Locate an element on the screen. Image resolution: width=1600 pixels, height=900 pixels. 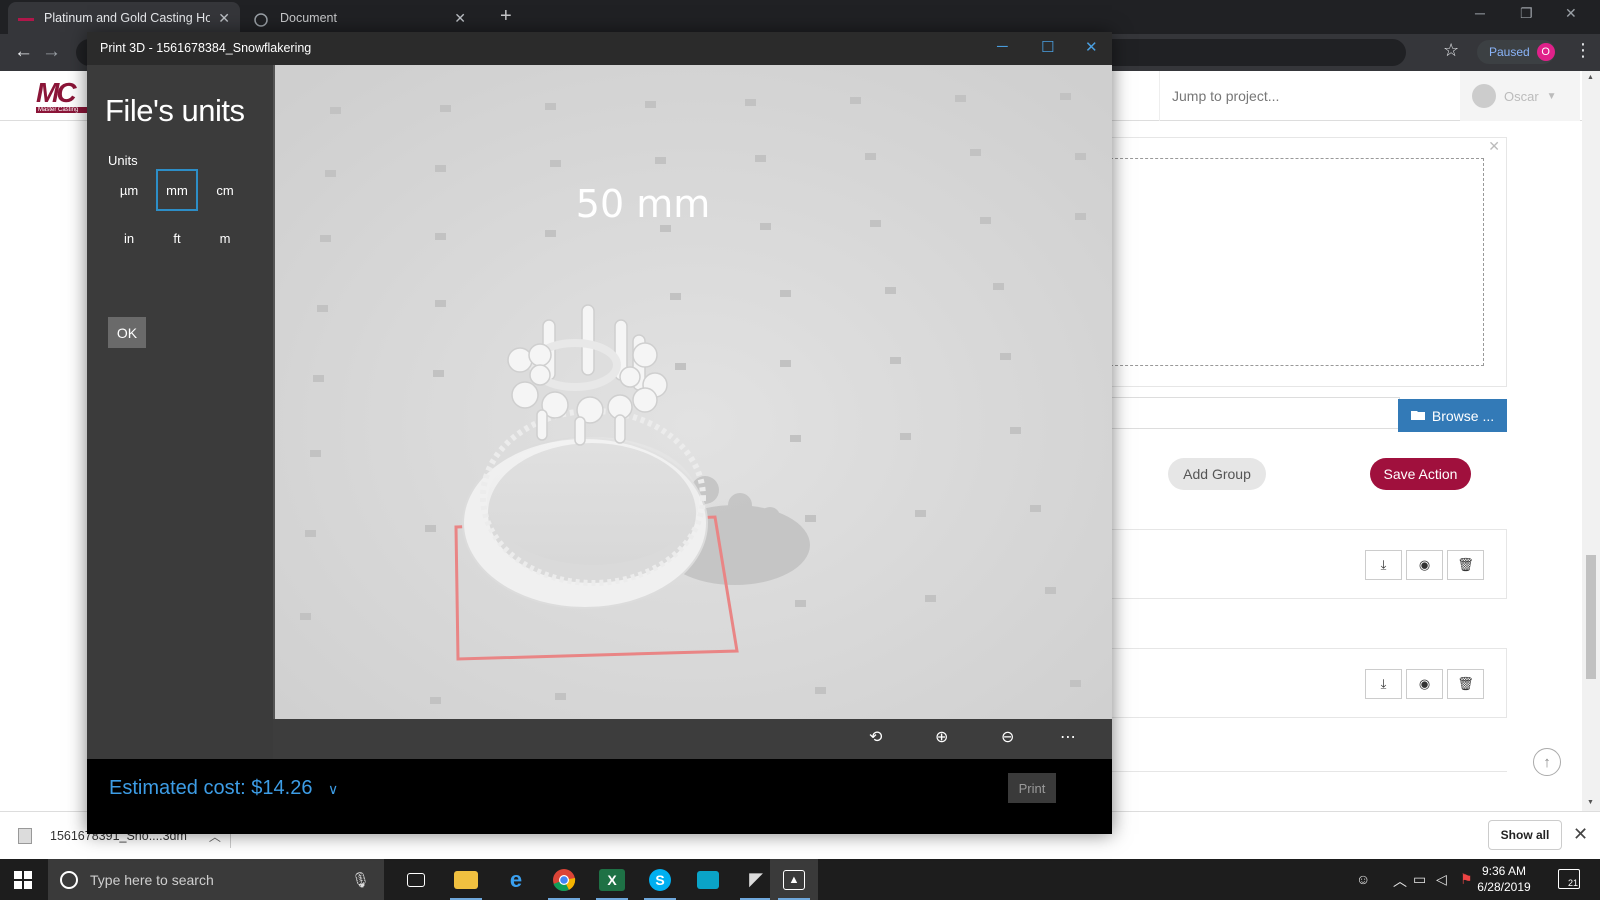
unit-m: m is located at coordinates (225, 238).